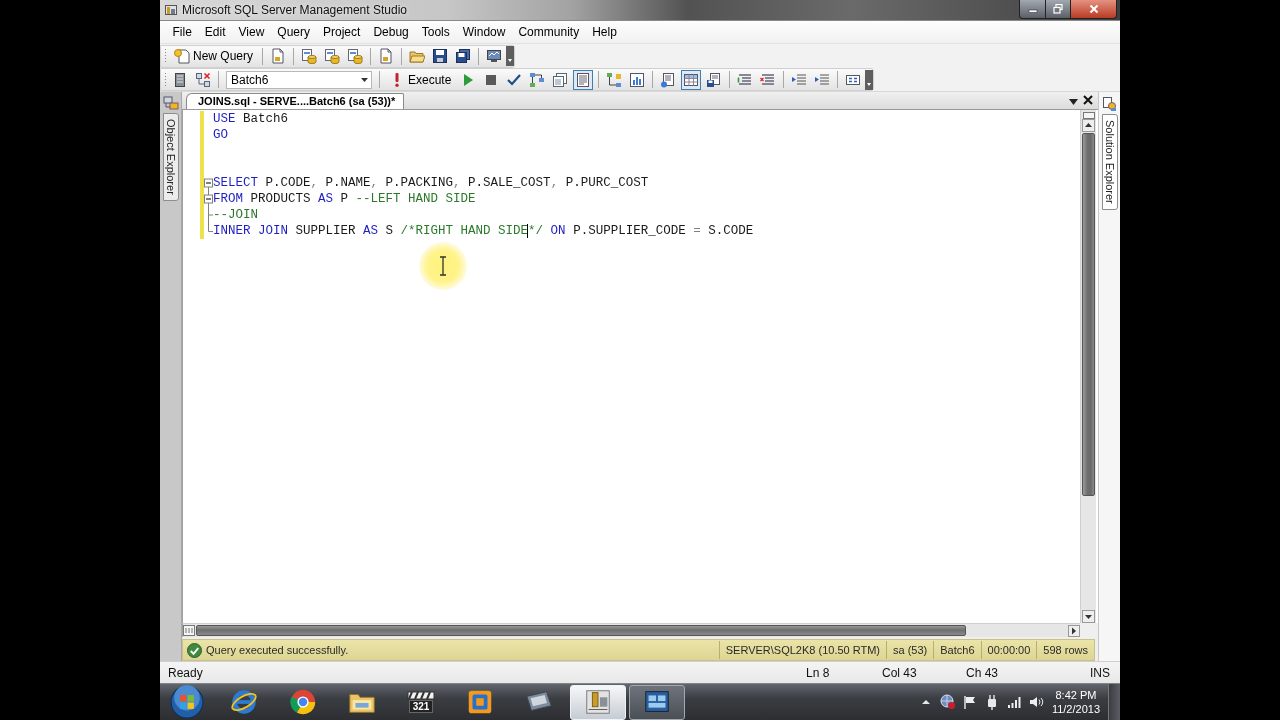 This screenshot has width=1280, height=720. Describe the element at coordinates (1076, 695) in the screenshot. I see `clock-time: 8:42 PM` at that location.